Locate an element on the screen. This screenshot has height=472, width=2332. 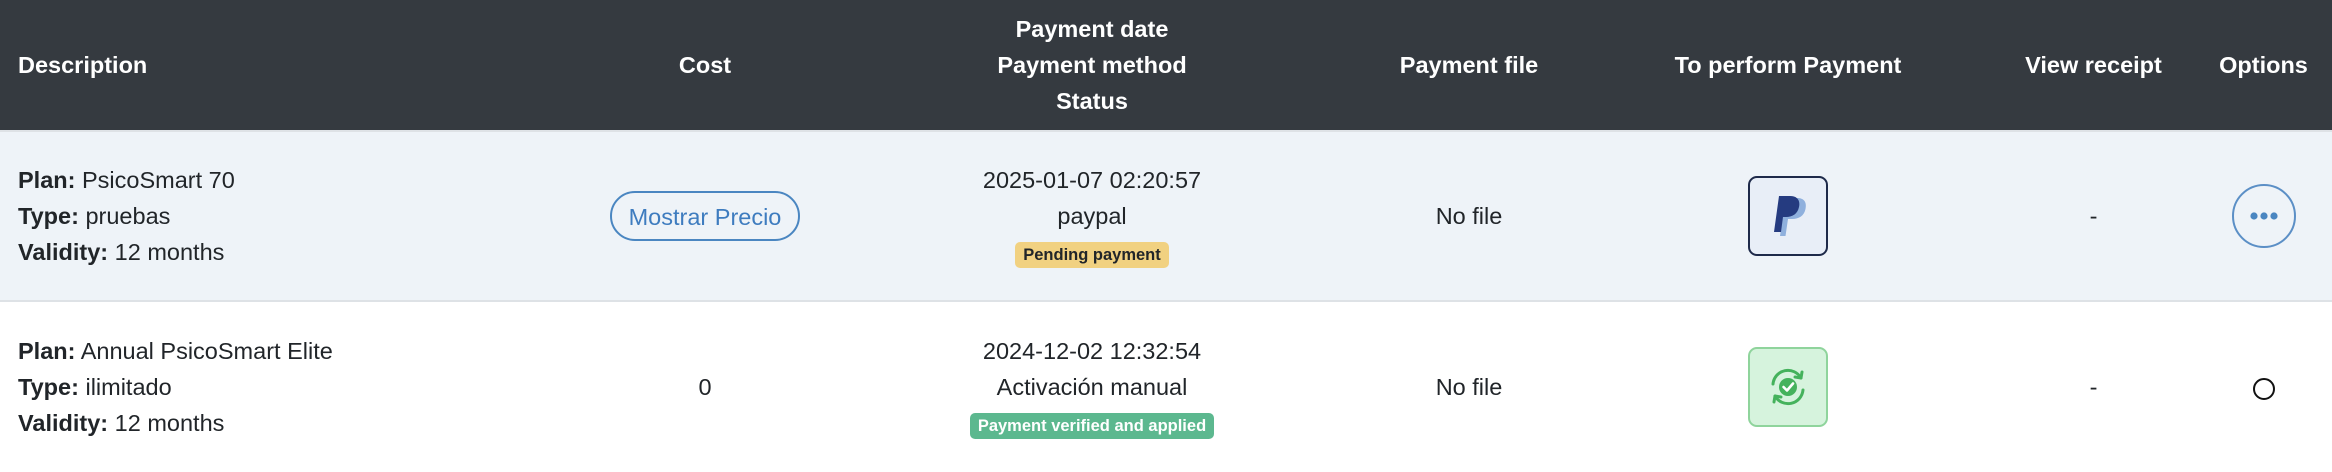
status-badge: Pending payment is located at coordinates (1092, 255).